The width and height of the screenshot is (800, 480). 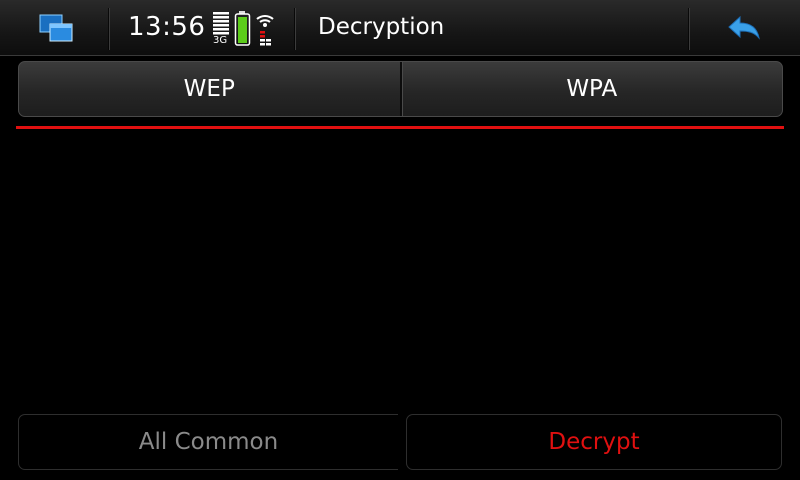 I want to click on tab-wep: WEP, so click(x=209, y=89).